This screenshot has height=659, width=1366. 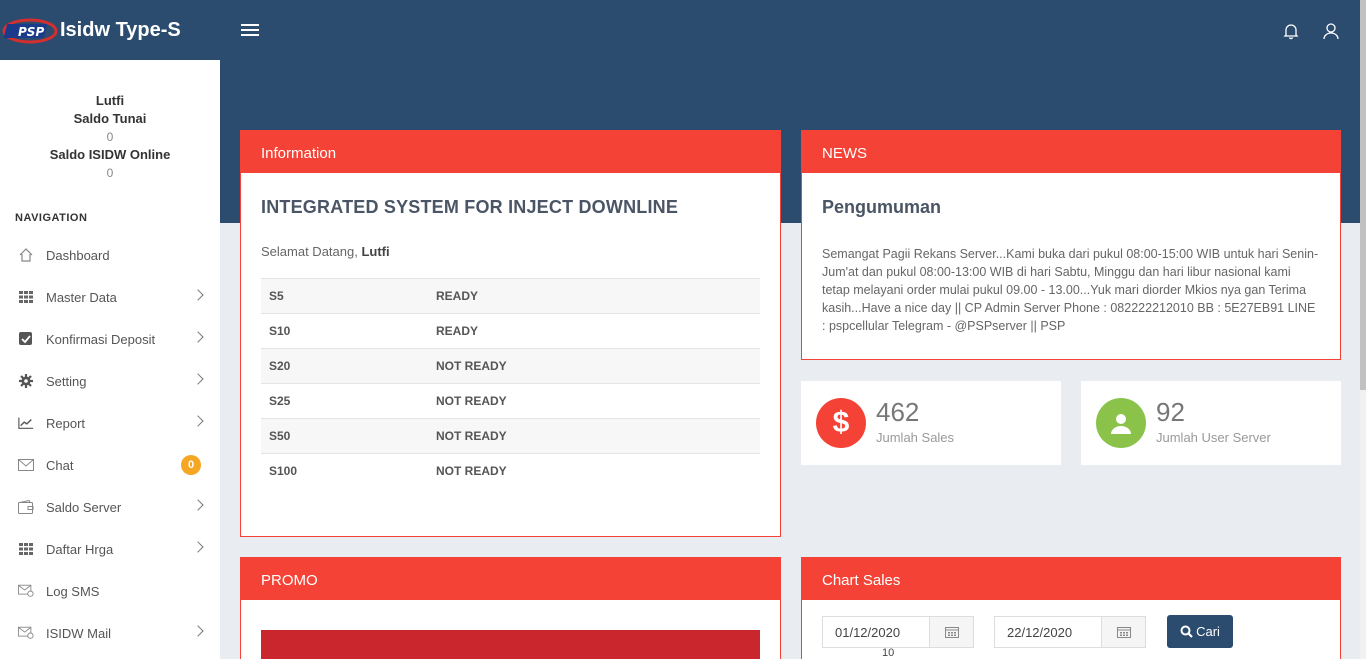 I want to click on nav-item-isidw-mail: ISIDW Mail, so click(x=110, y=633).